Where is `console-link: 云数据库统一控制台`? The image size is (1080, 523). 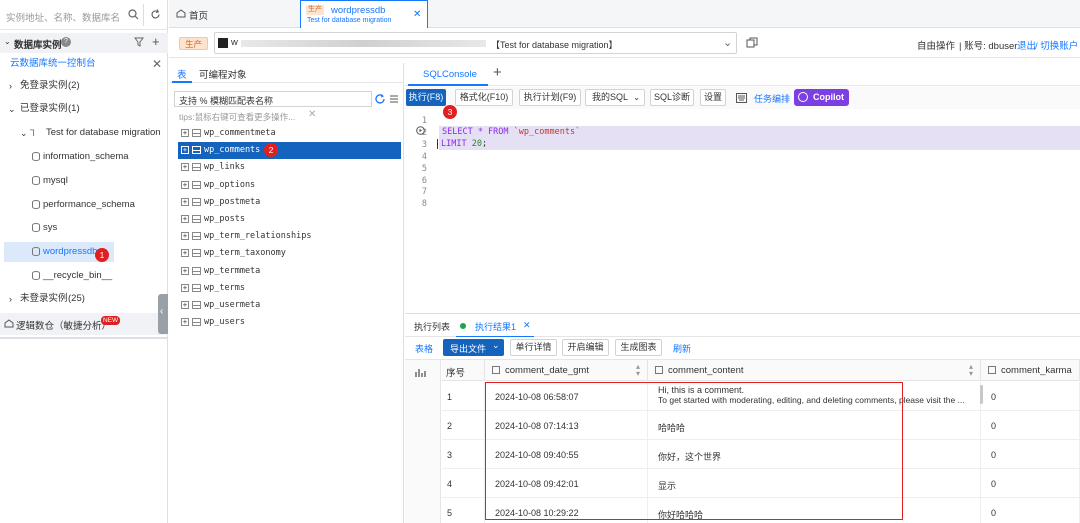
console-link: 云数据库统一控制台 is located at coordinates (53, 64).